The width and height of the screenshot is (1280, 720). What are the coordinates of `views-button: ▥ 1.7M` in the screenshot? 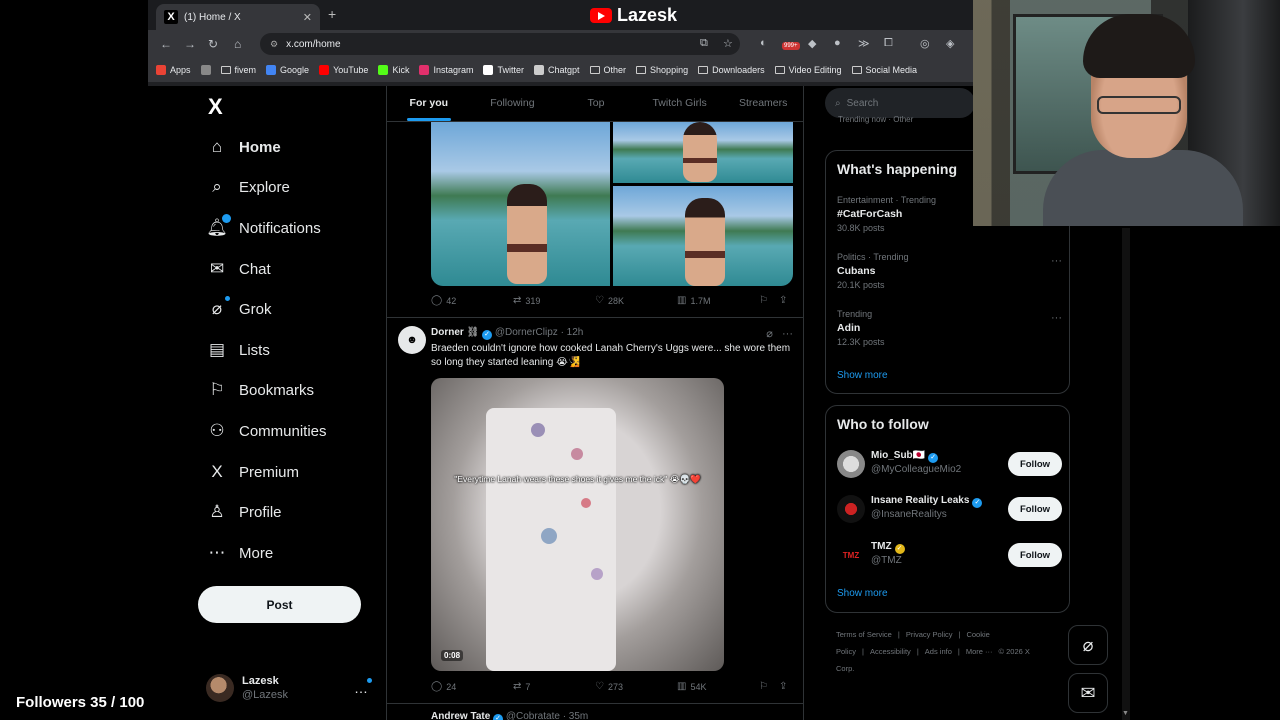 It's located at (718, 300).